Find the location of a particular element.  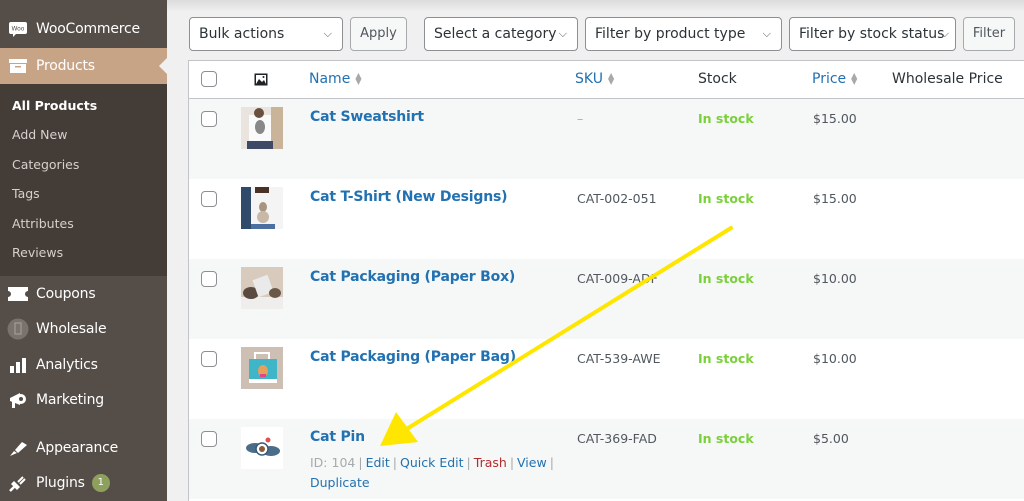

product-name-link: Cat Pin is located at coordinates (337, 437).